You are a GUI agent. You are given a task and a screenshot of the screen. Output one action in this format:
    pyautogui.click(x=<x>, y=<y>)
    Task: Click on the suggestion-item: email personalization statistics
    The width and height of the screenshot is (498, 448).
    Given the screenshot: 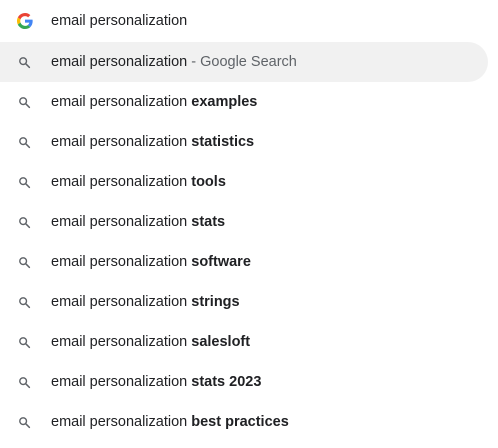 What is the action you would take?
    pyautogui.click(x=249, y=142)
    